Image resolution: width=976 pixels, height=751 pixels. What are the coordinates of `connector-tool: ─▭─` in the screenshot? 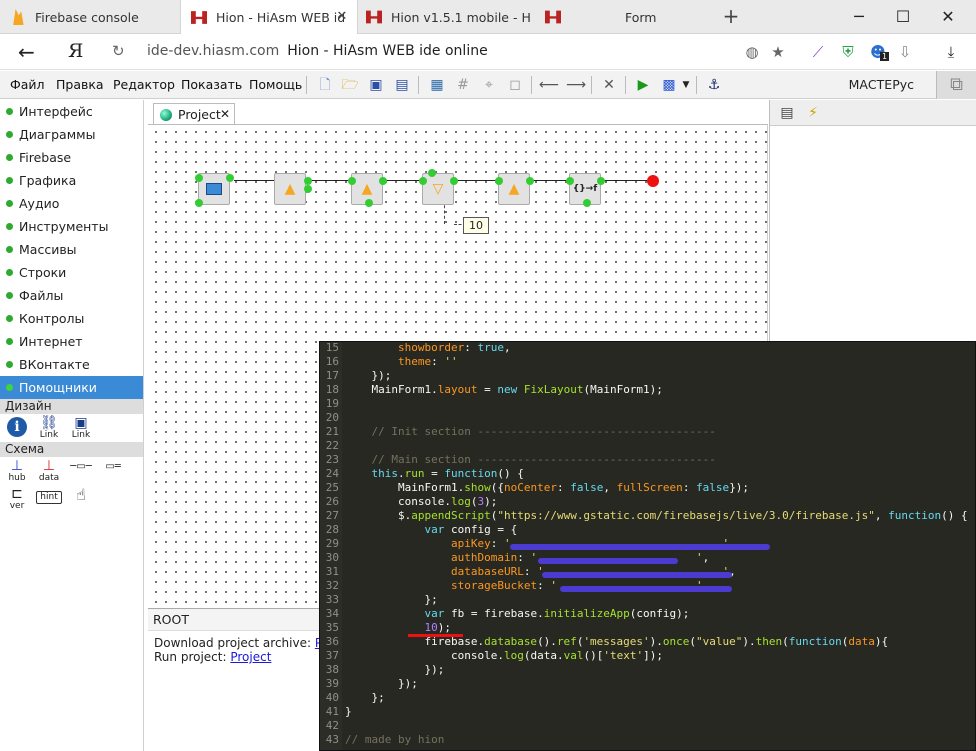 It's located at (81, 471).